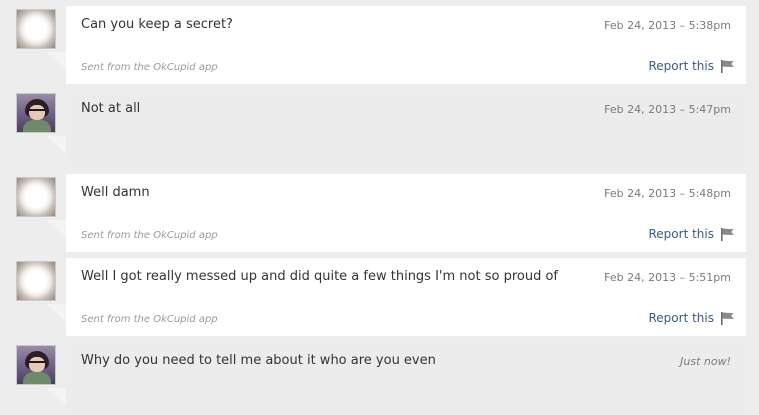  What do you see at coordinates (157, 24) in the screenshot?
I see `message-text: Can you keep a secret?` at bounding box center [157, 24].